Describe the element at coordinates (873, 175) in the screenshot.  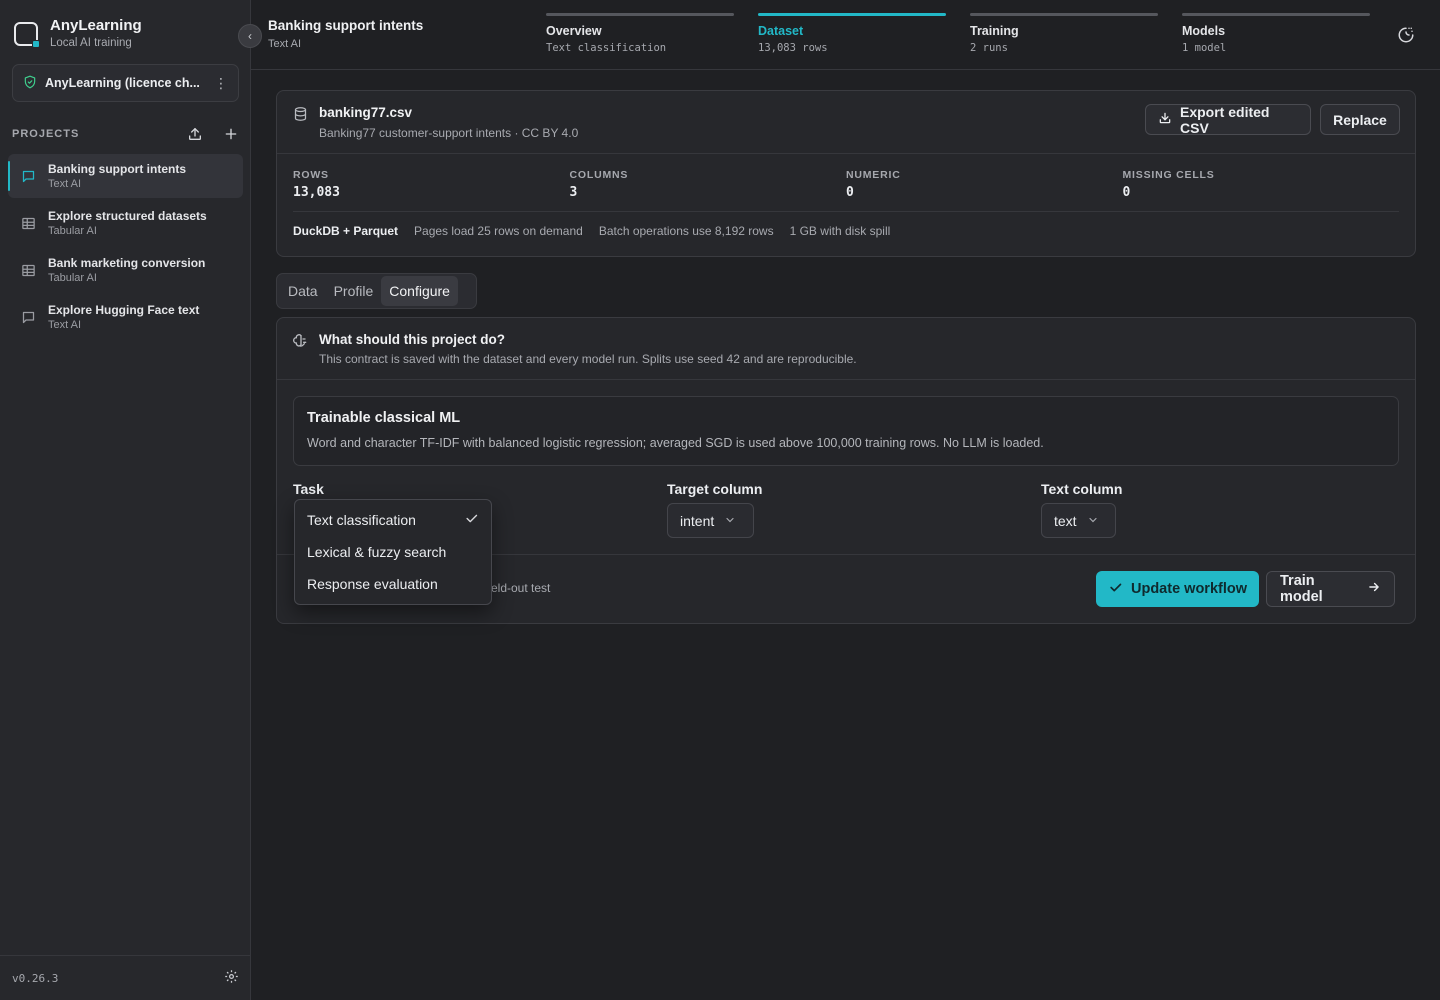
I see `stat-key: NUMERIC` at that location.